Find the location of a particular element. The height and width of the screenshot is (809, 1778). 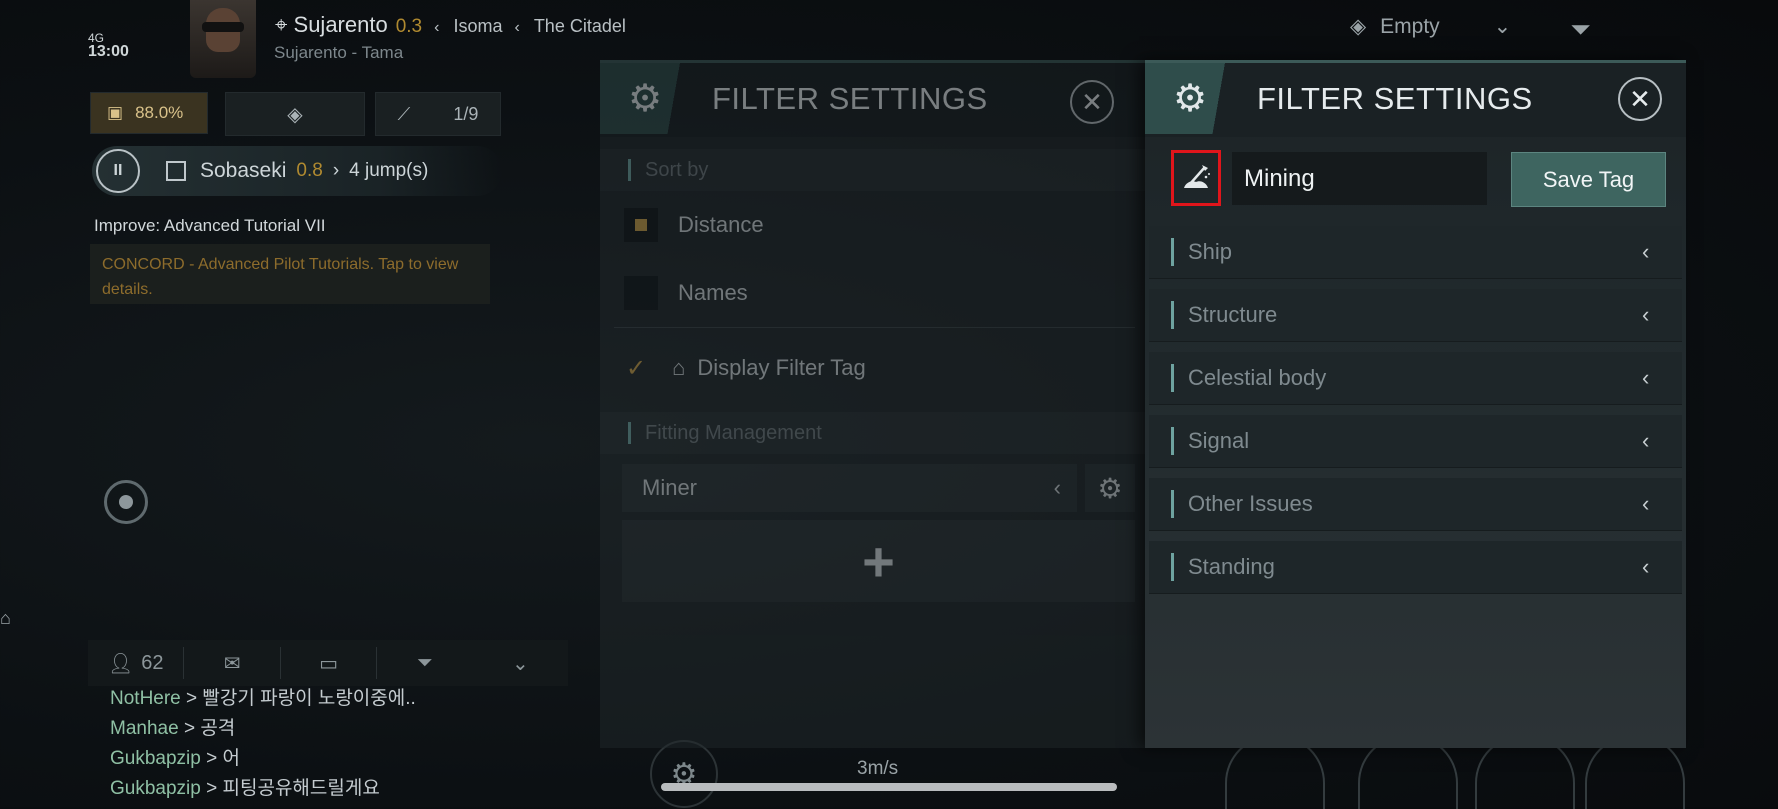

sort-option-distance: Distance is located at coordinates (872, 225).